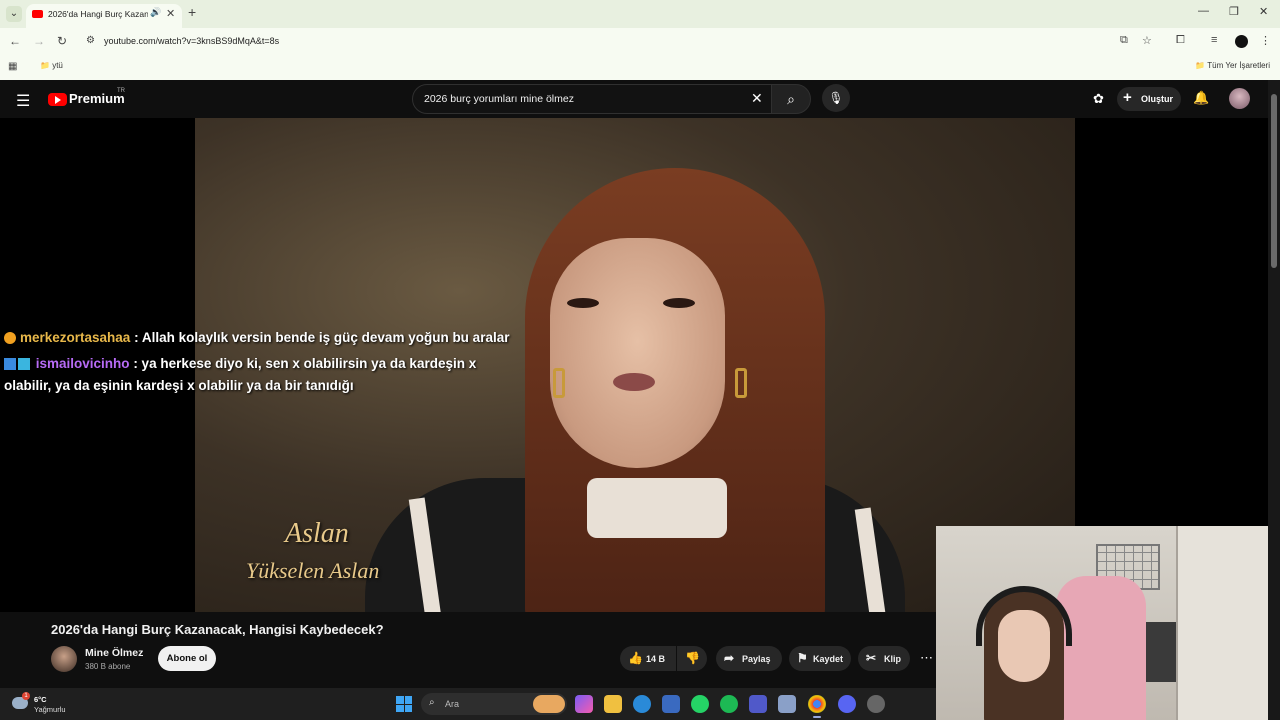  I want to click on bookmark-folder-label: ytü, so click(57, 65).